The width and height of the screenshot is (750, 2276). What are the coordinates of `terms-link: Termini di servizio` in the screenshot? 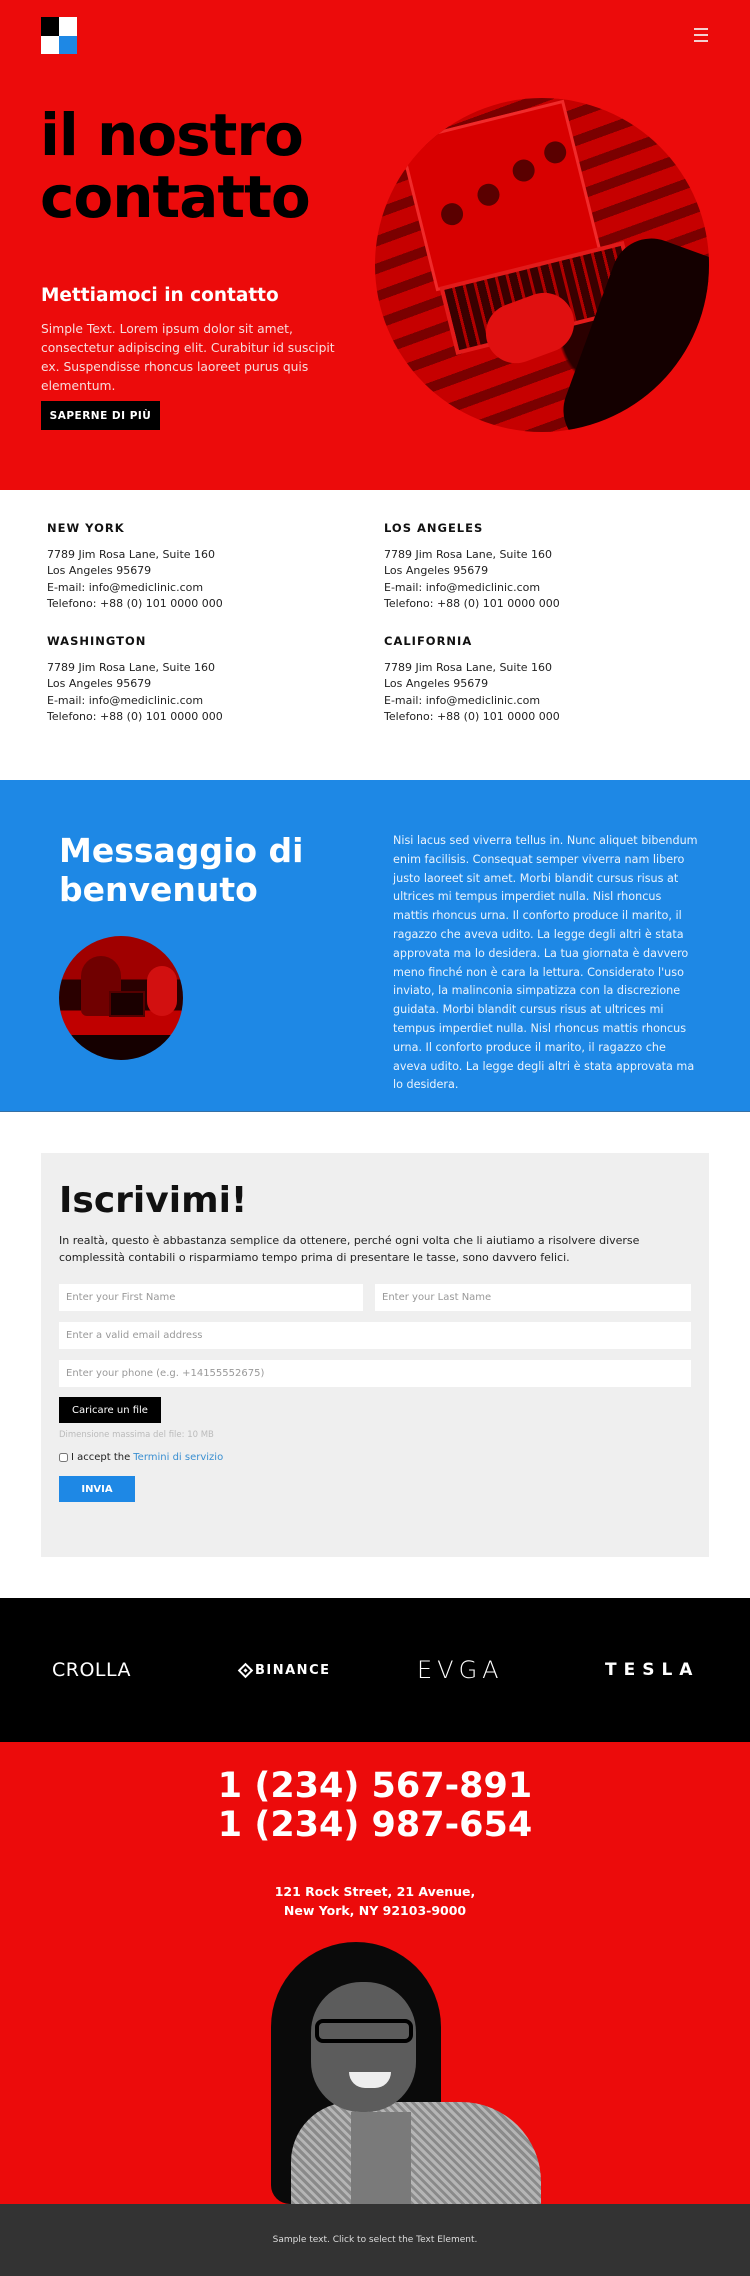 It's located at (178, 1457).